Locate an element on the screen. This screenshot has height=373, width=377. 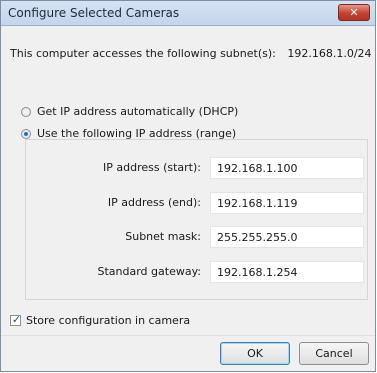
ok-button: OK is located at coordinates (255, 353).